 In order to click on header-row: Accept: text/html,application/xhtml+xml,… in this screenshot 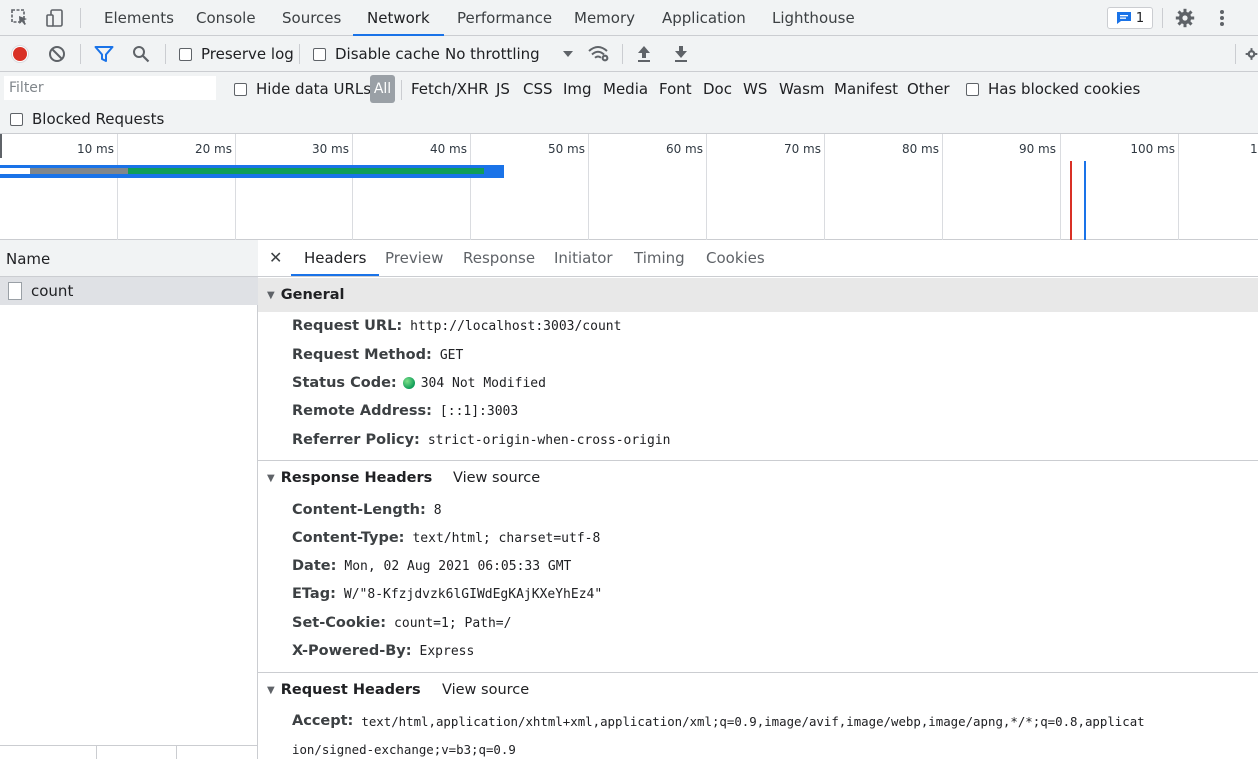, I will do `click(718, 721)`.